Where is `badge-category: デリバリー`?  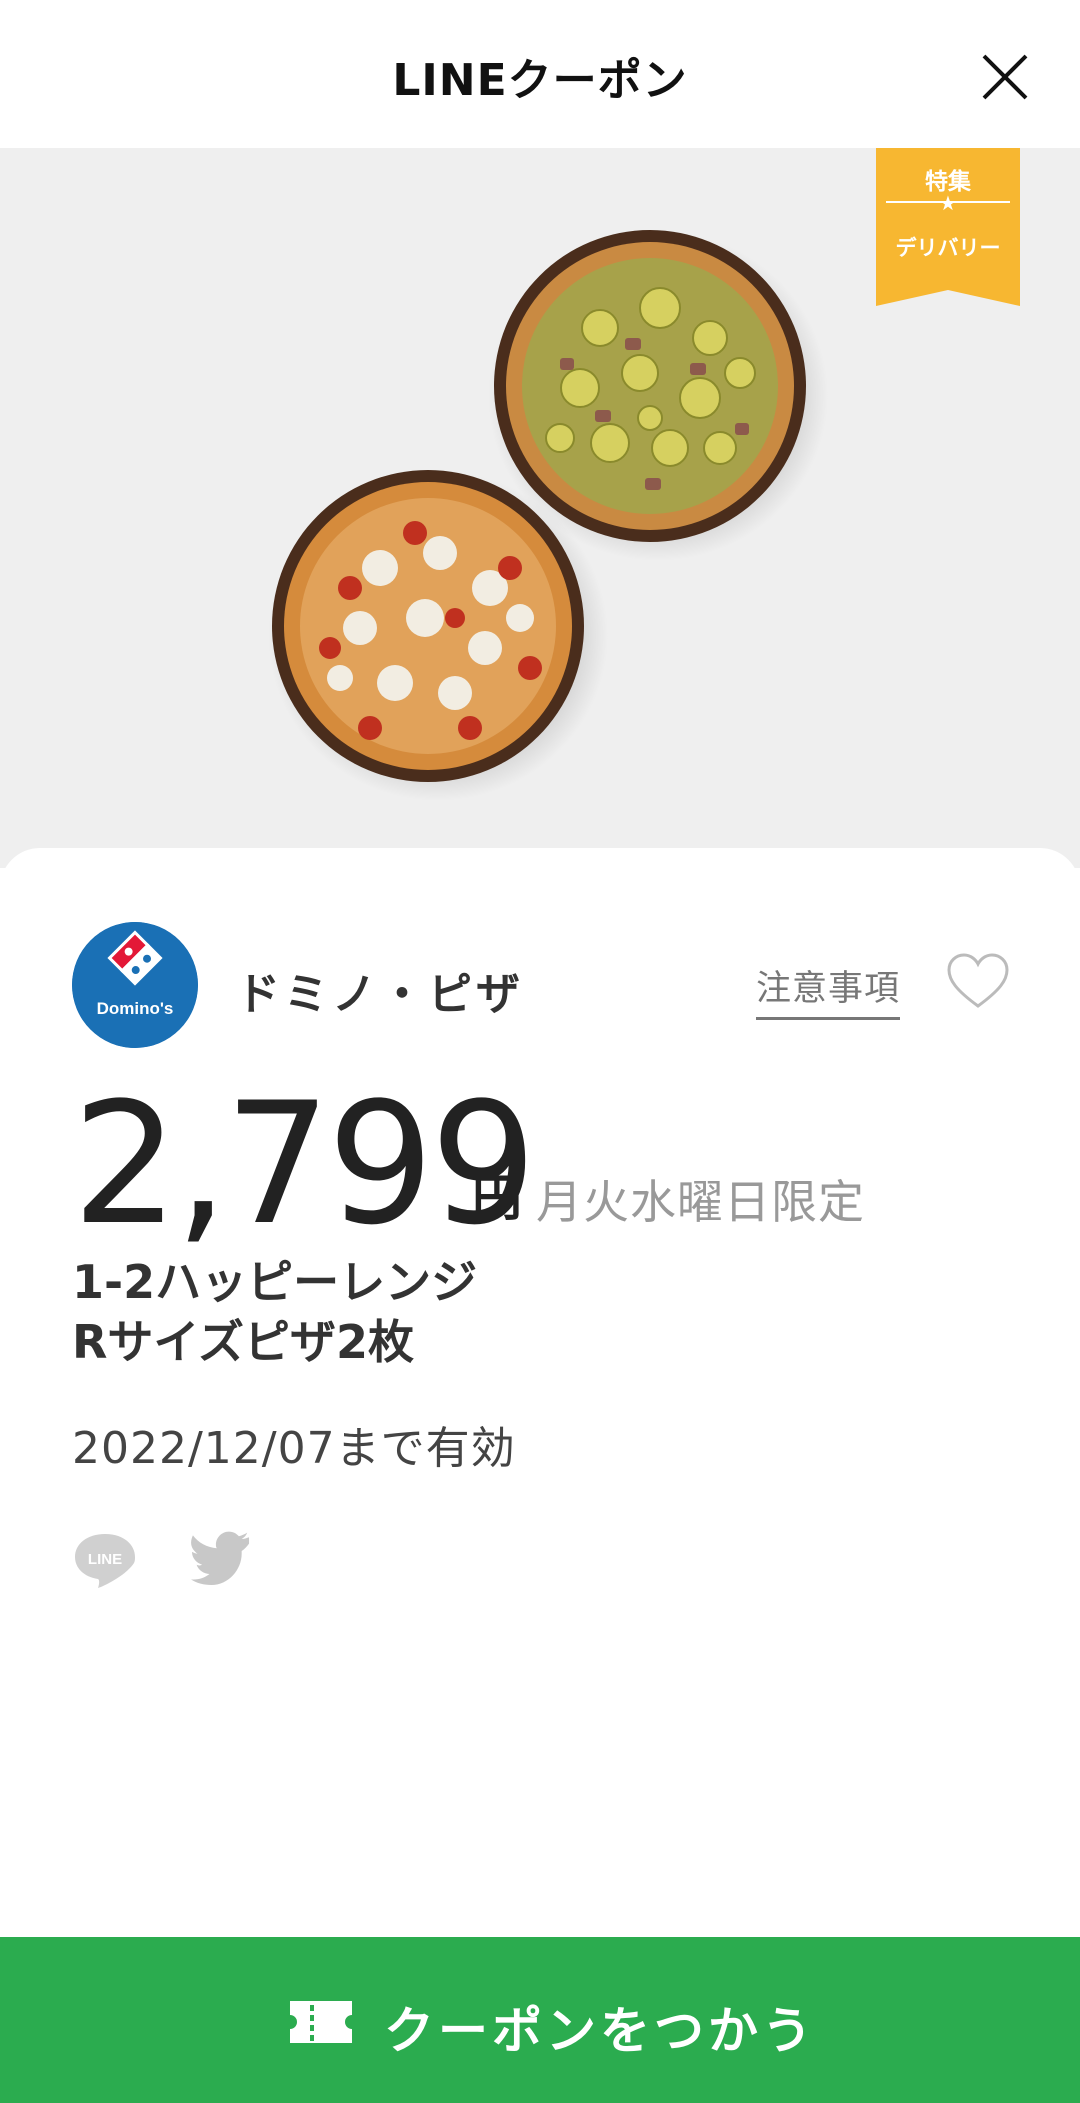 badge-category: デリバリー is located at coordinates (948, 248).